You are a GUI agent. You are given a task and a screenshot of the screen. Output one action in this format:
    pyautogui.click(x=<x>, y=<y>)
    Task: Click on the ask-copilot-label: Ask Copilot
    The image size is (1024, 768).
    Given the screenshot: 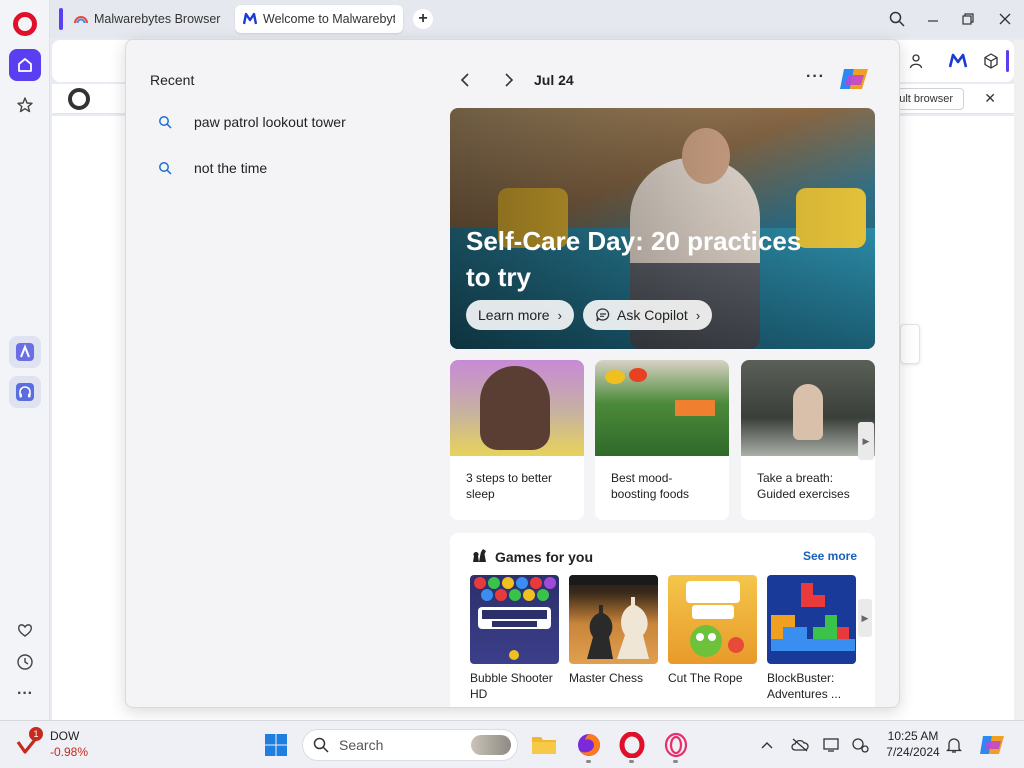 What is the action you would take?
    pyautogui.click(x=652, y=315)
    